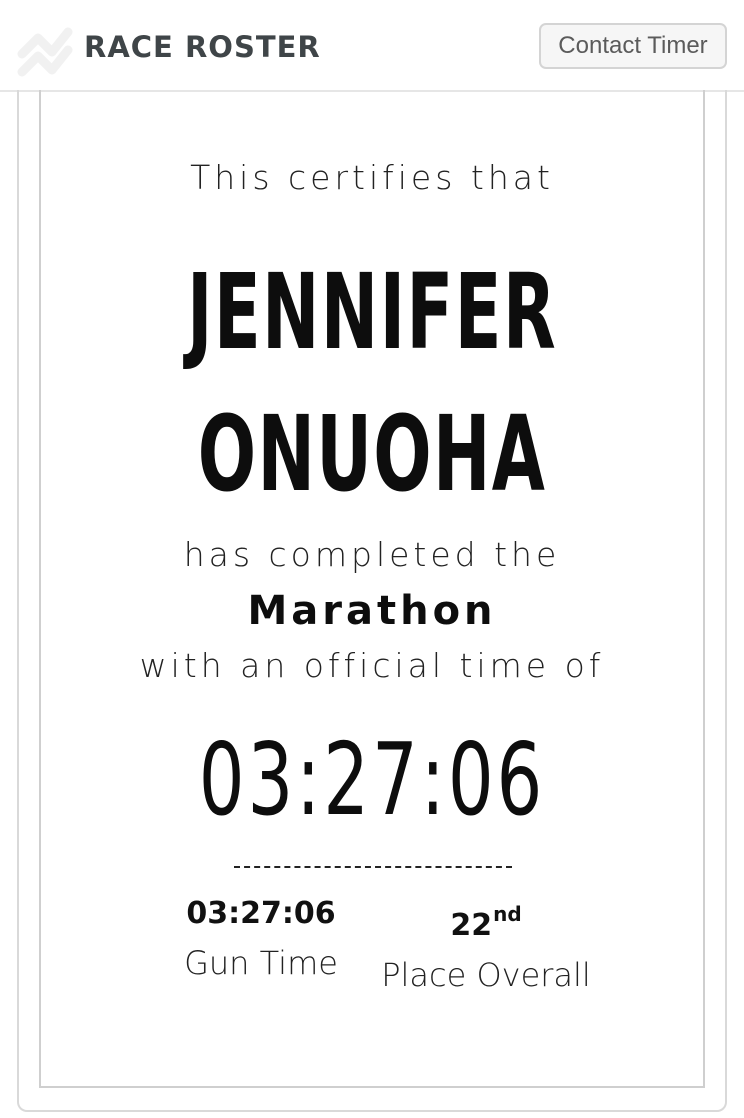 This screenshot has height=1118, width=744. I want to click on completed-text: has completed the, so click(372, 554).